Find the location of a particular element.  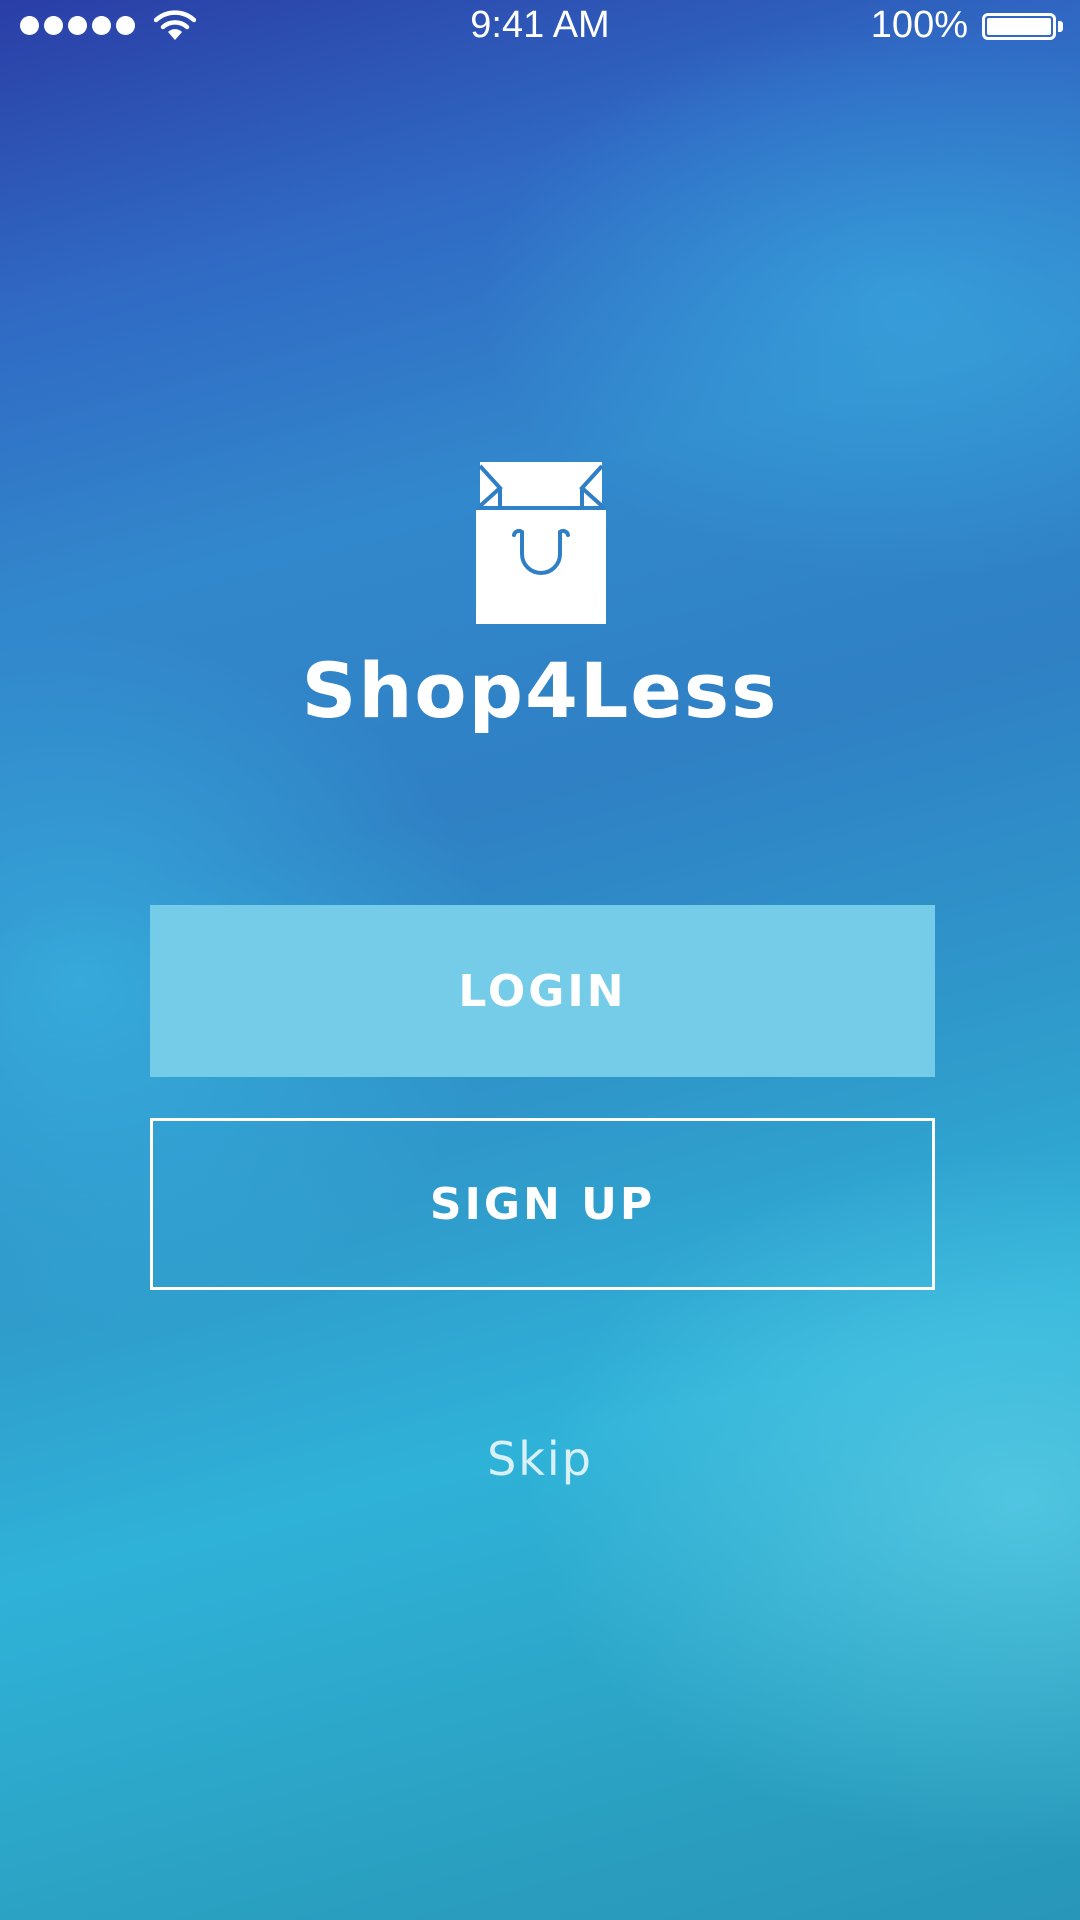

battery-tip is located at coordinates (1060, 26).